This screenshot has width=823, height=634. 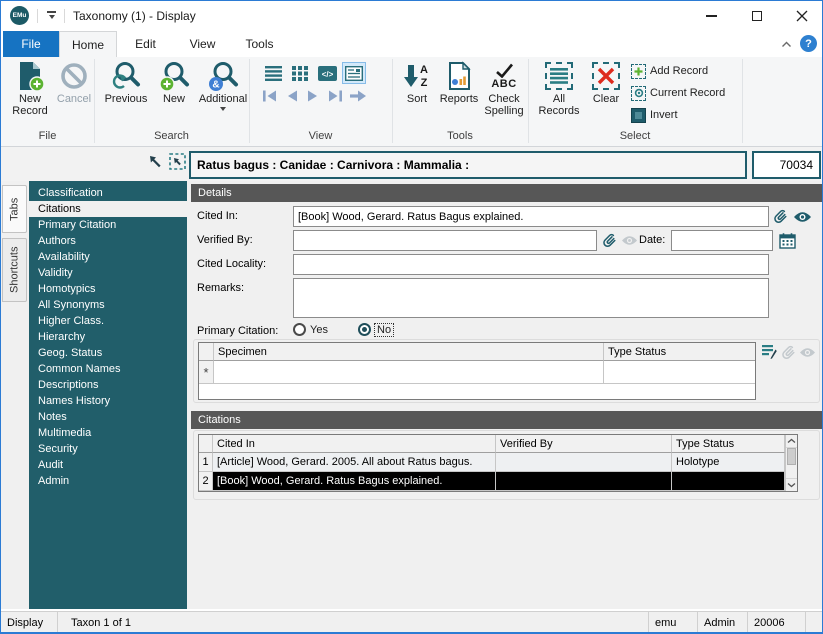 What do you see at coordinates (728, 481) in the screenshot?
I see `citation-row-2-type-status` at bounding box center [728, 481].